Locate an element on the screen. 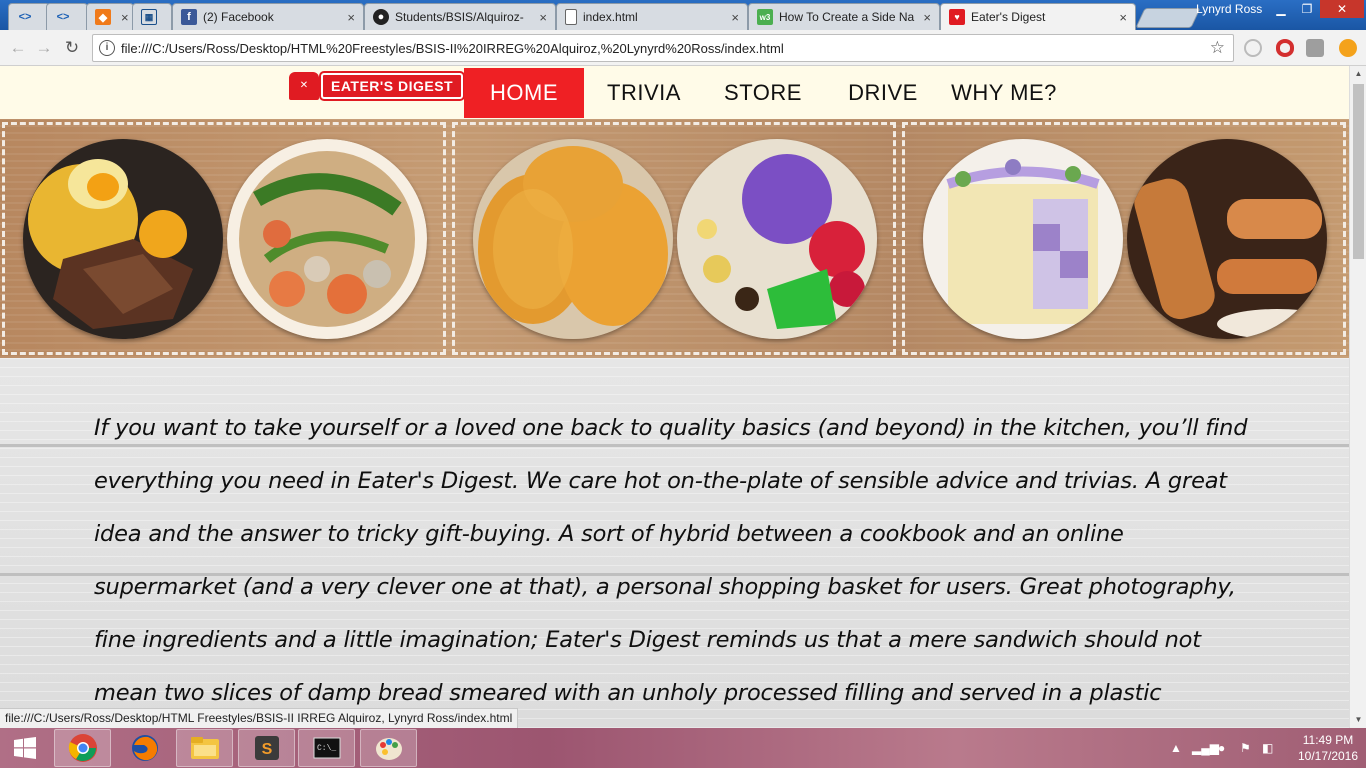 The height and width of the screenshot is (768, 1366). page-scrollbar: ▲ ▼ is located at coordinates (1357, 397).